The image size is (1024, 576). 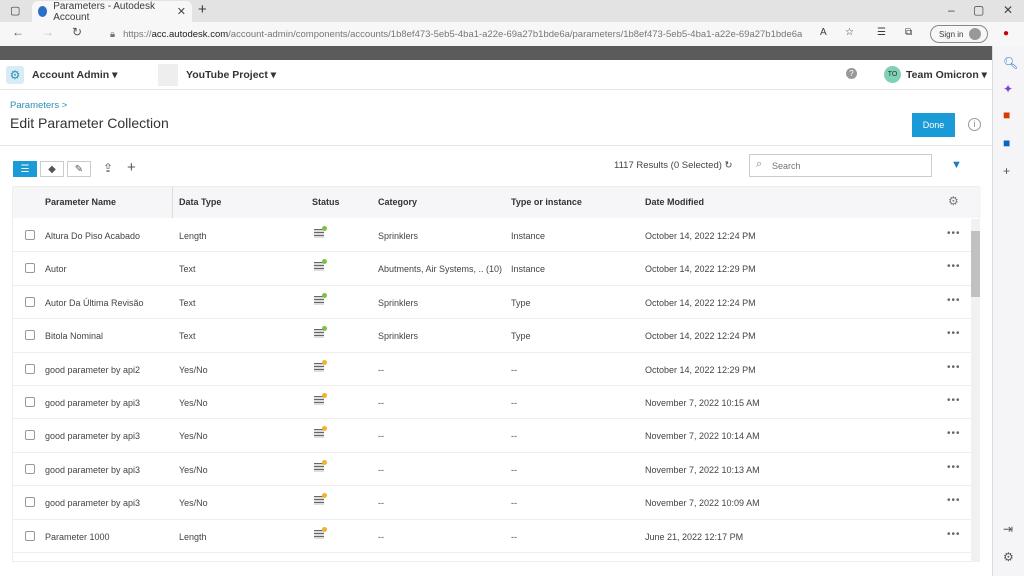 I want to click on column-settings-icon: ⚙, so click(x=953, y=201).